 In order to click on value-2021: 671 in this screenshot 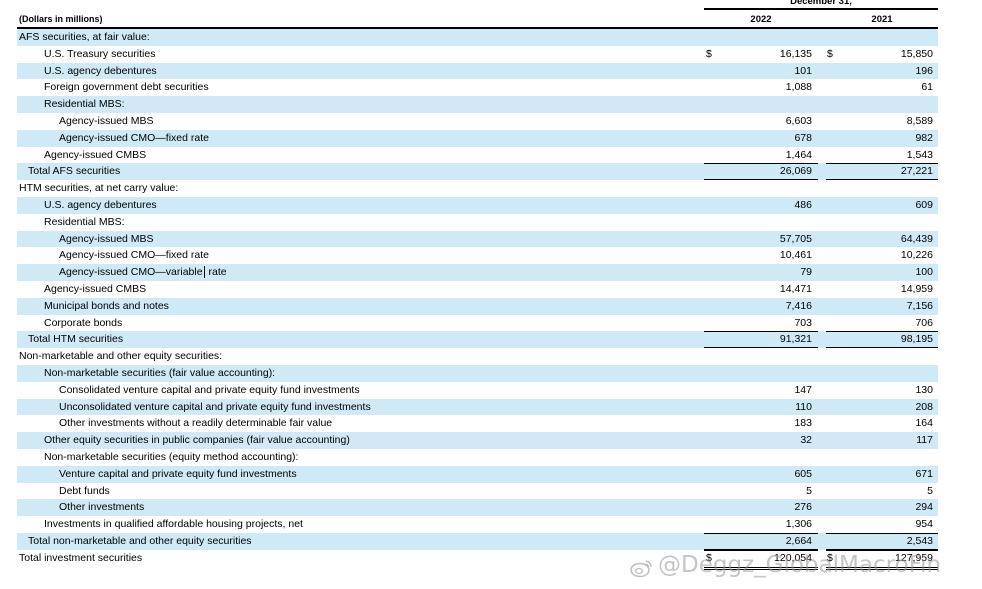, I will do `click(924, 473)`.